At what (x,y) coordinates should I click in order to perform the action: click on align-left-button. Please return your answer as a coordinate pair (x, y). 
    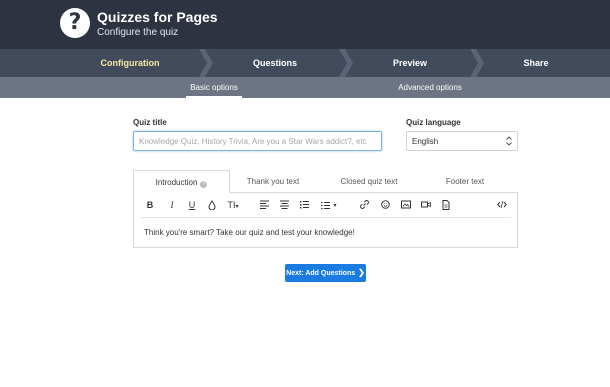
    Looking at the image, I should click on (264, 205).